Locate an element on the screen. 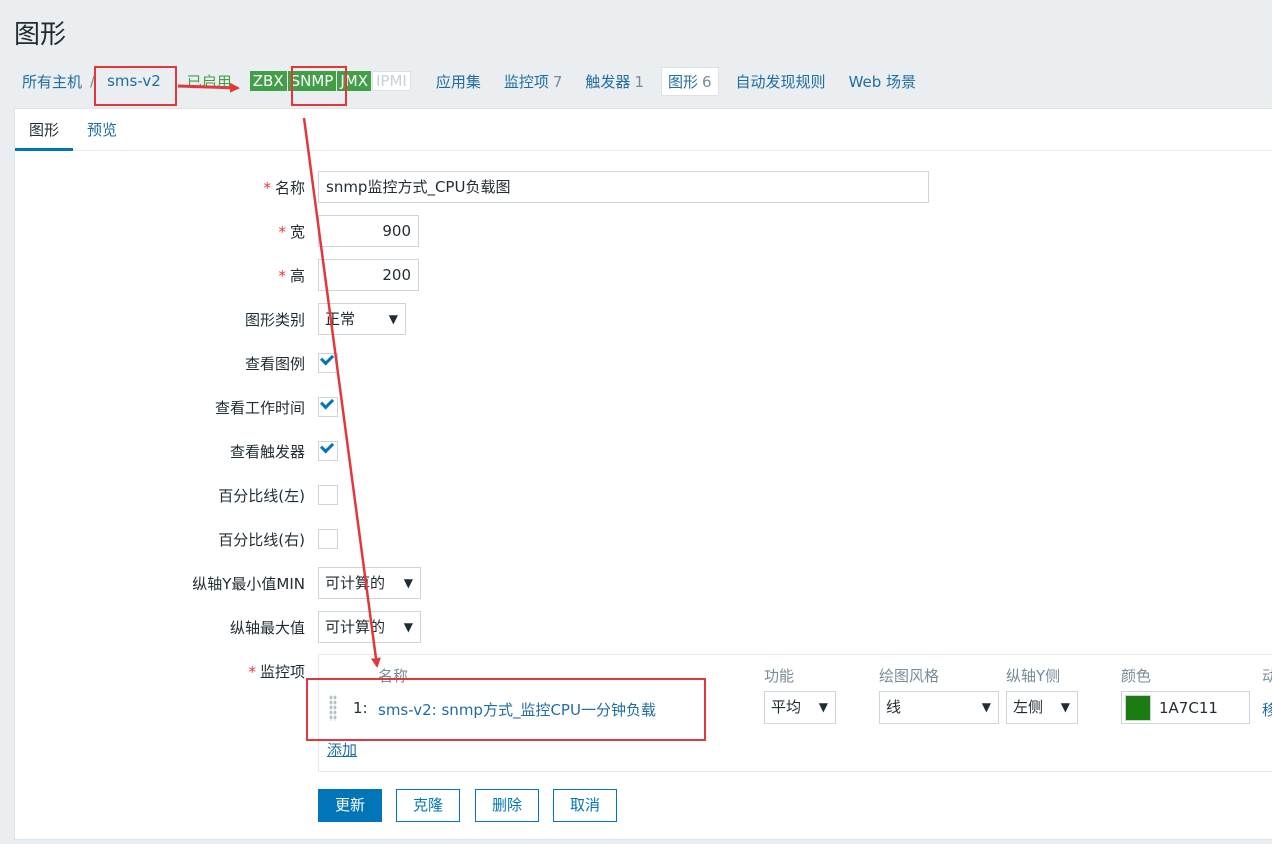  show-legend-label: 查看图例 is located at coordinates (274, 364).